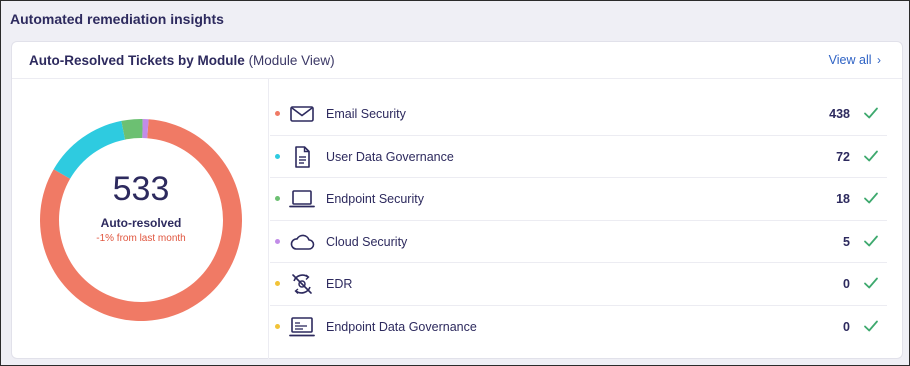 This screenshot has height=366, width=910. Describe the element at coordinates (390, 156) in the screenshot. I see `module-name: User Data Governance` at that location.